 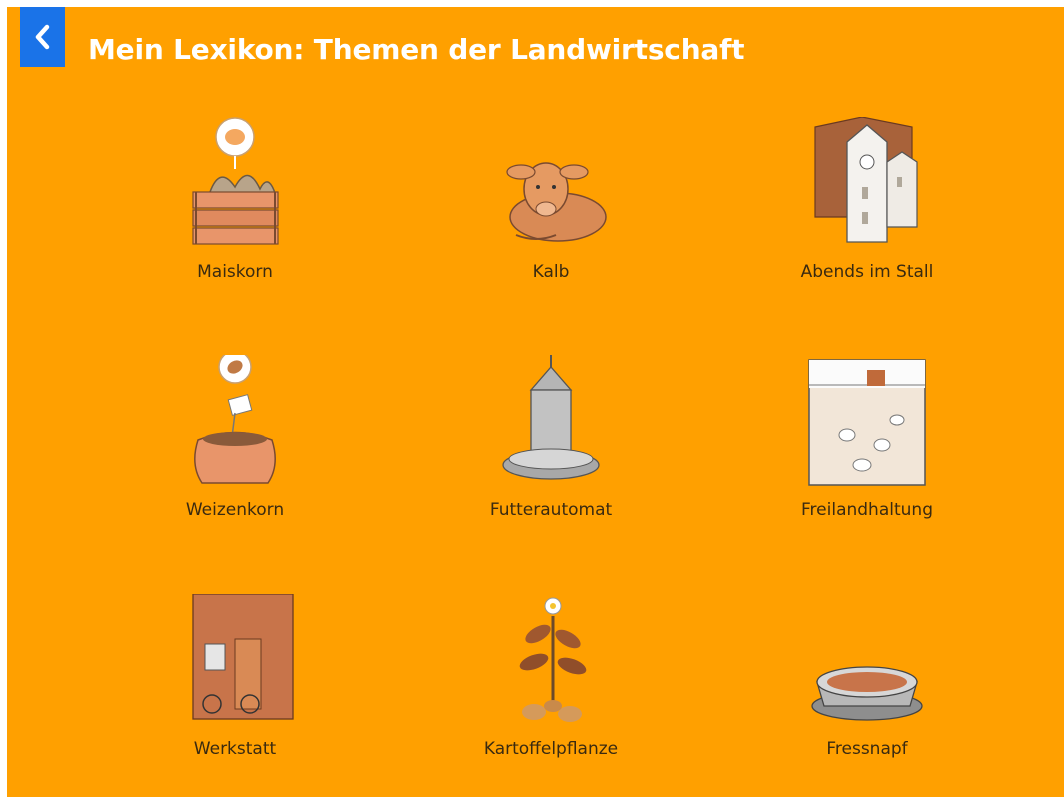 I want to click on topic-tile-werkstatt: Werkstatt, so click(x=235, y=694).